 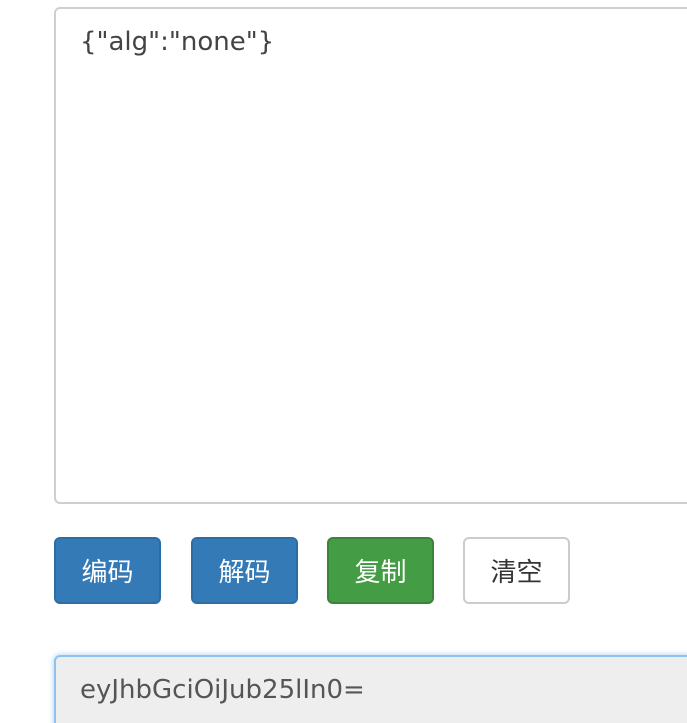 I want to click on copy-button: 复制, so click(x=380, y=570).